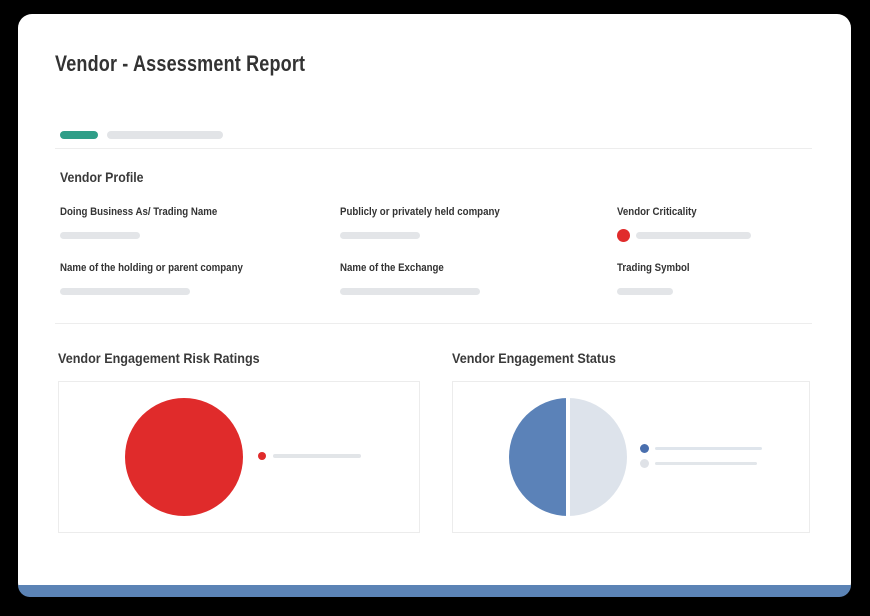  Describe the element at coordinates (737, 268) in the screenshot. I see `field-label: Trading Symbol` at that location.